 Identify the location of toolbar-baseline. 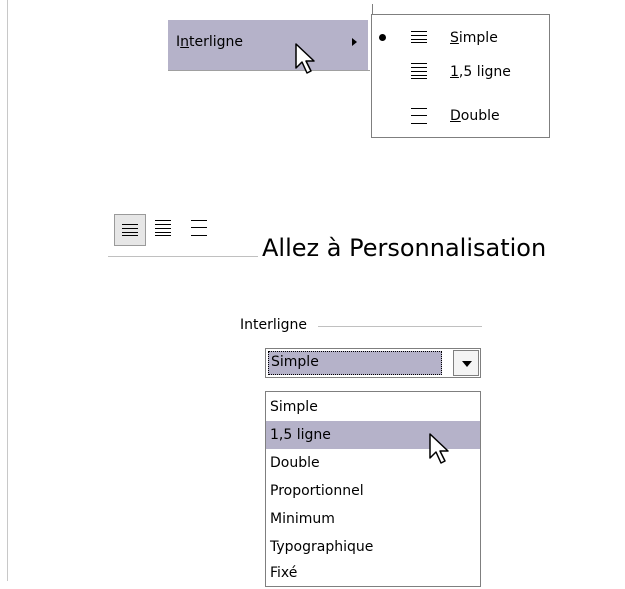
(183, 256).